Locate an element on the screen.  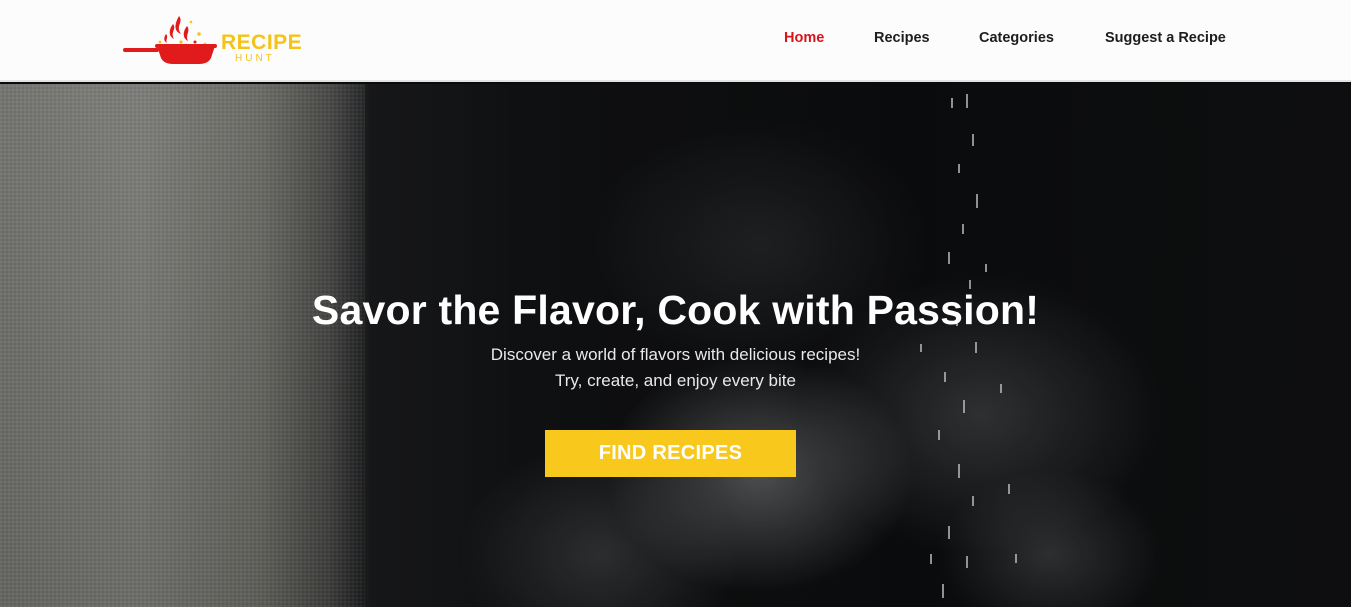
hero-subtitle-line-2: Try, create, and enjoy every bite is located at coordinates (675, 380).